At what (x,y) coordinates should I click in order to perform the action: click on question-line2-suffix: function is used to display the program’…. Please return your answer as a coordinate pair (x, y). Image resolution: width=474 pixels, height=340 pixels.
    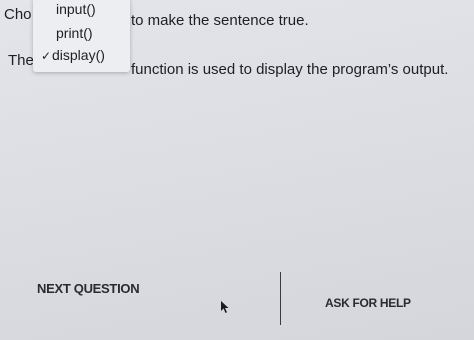
    Looking at the image, I should click on (290, 69).